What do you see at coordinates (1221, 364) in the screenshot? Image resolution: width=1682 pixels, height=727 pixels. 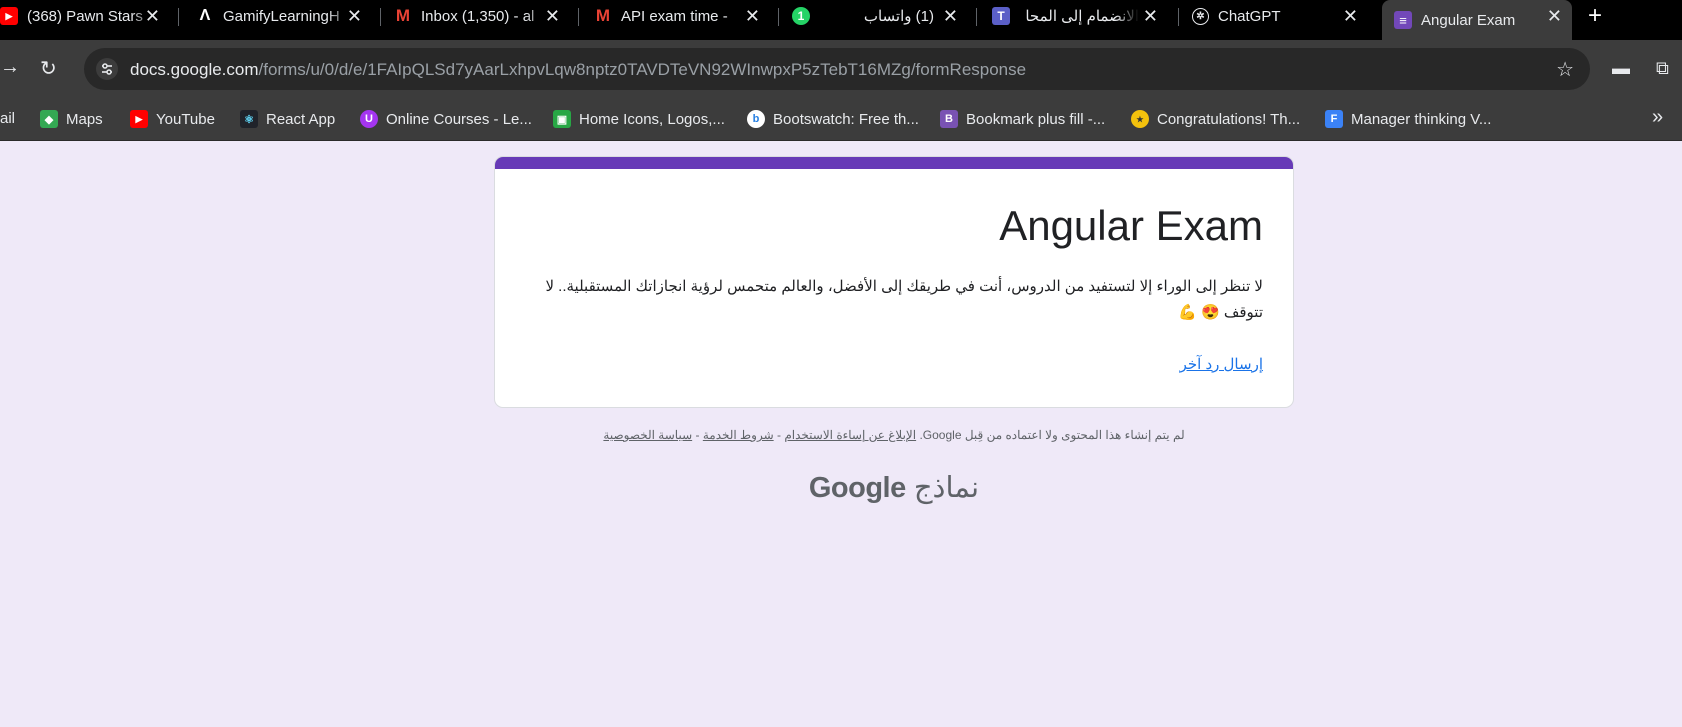 I see `submit-another-response-link: إرسال رد آخر` at bounding box center [1221, 364].